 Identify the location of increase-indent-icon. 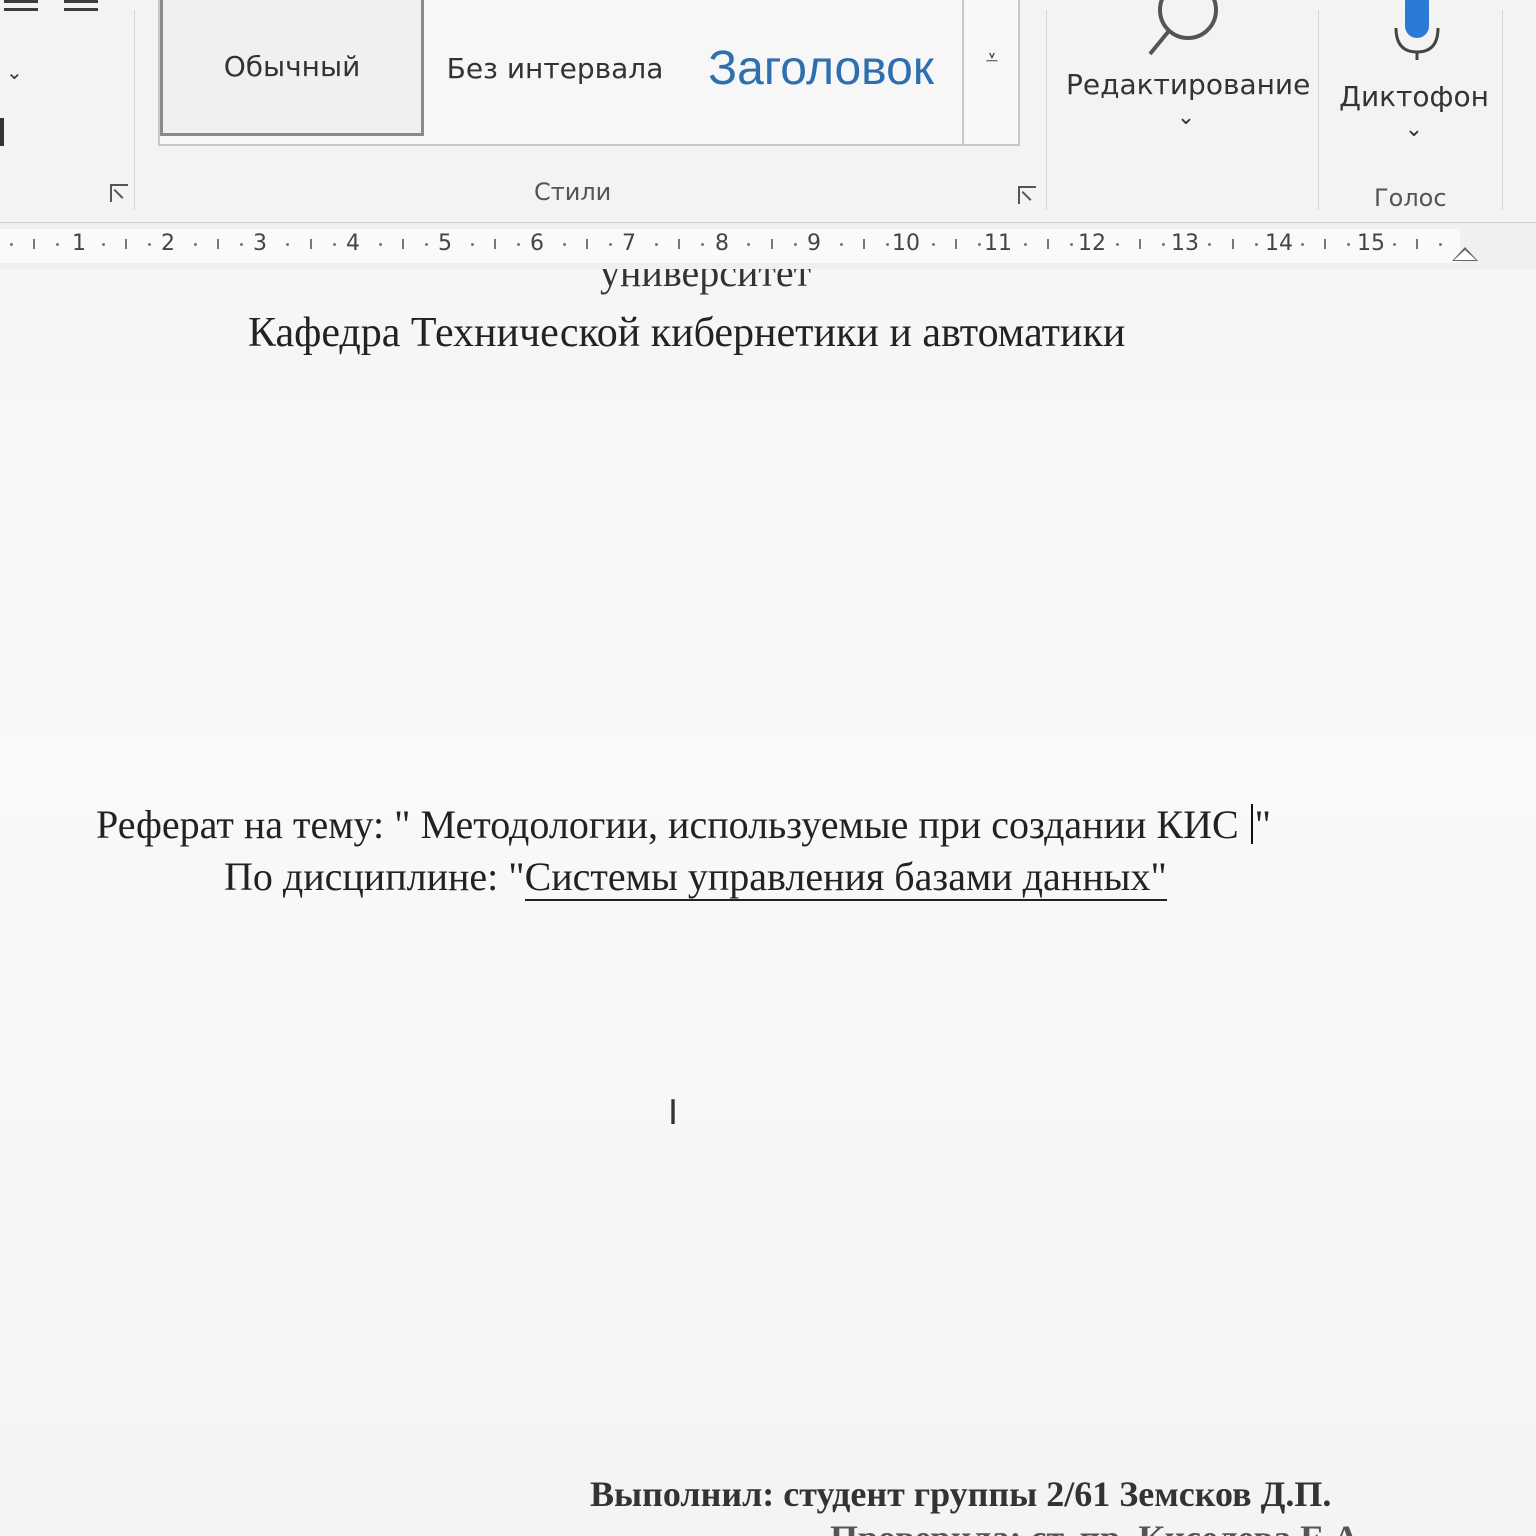
(81, 11).